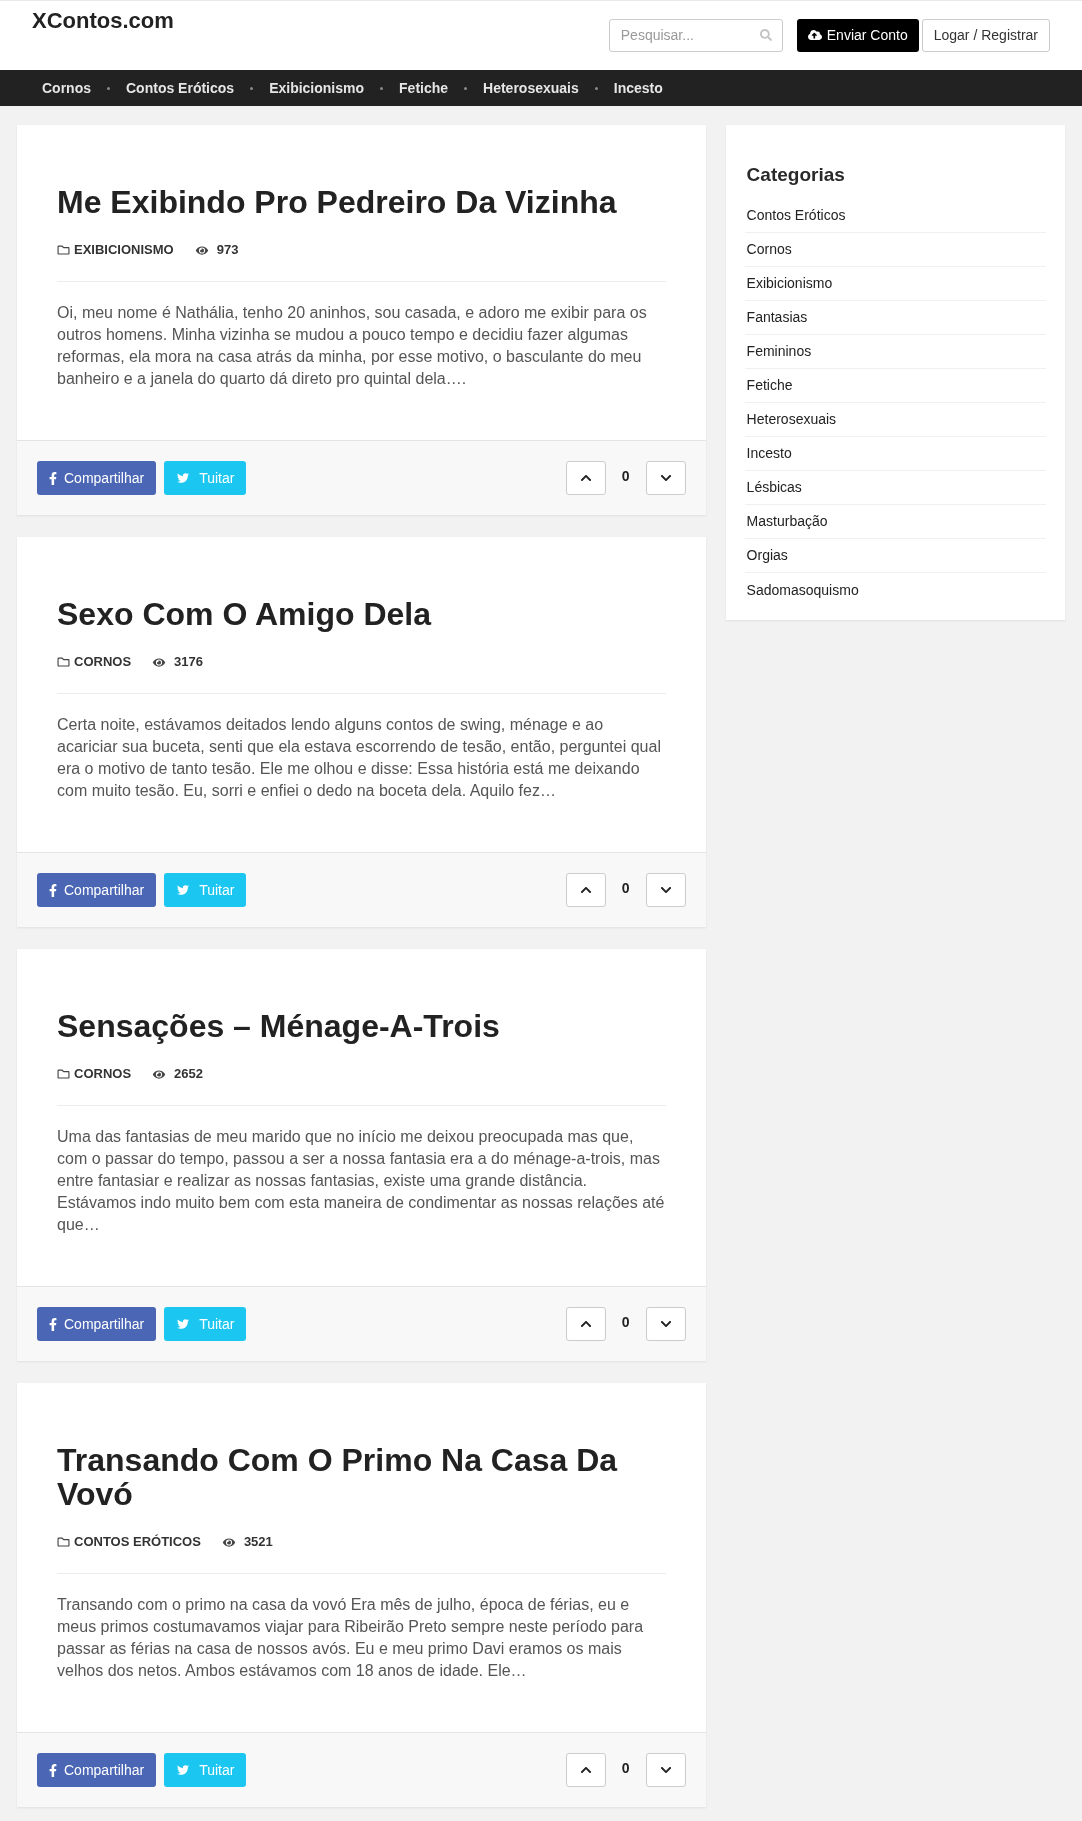 The image size is (1082, 1821). I want to click on category-link: Cornos, so click(768, 249).